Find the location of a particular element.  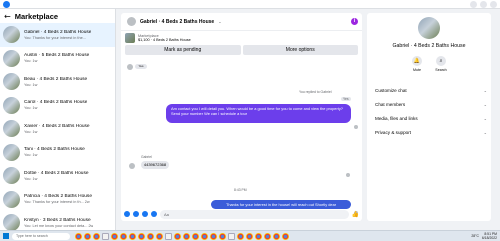

messenger-icon is located at coordinates (483, 4).